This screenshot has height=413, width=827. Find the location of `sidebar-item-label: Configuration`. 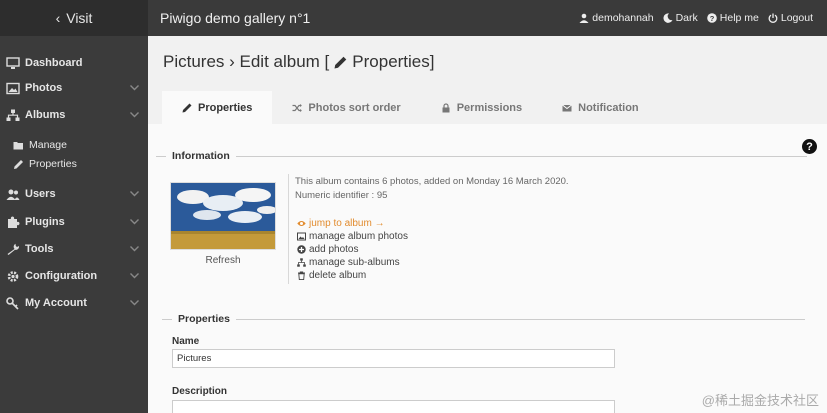

sidebar-item-label: Configuration is located at coordinates (61, 276).